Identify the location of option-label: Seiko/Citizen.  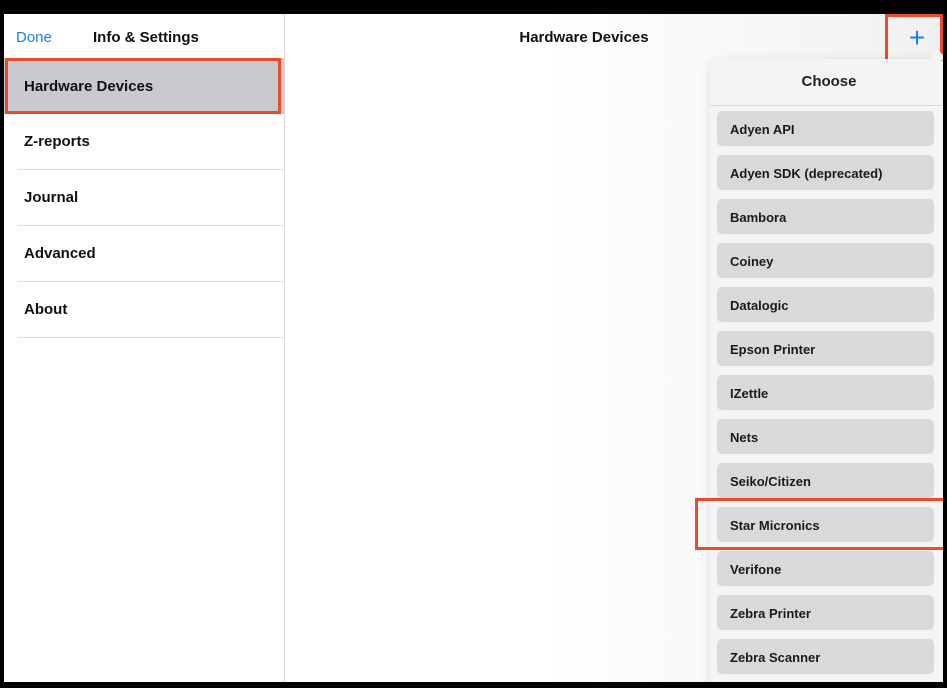
(770, 481).